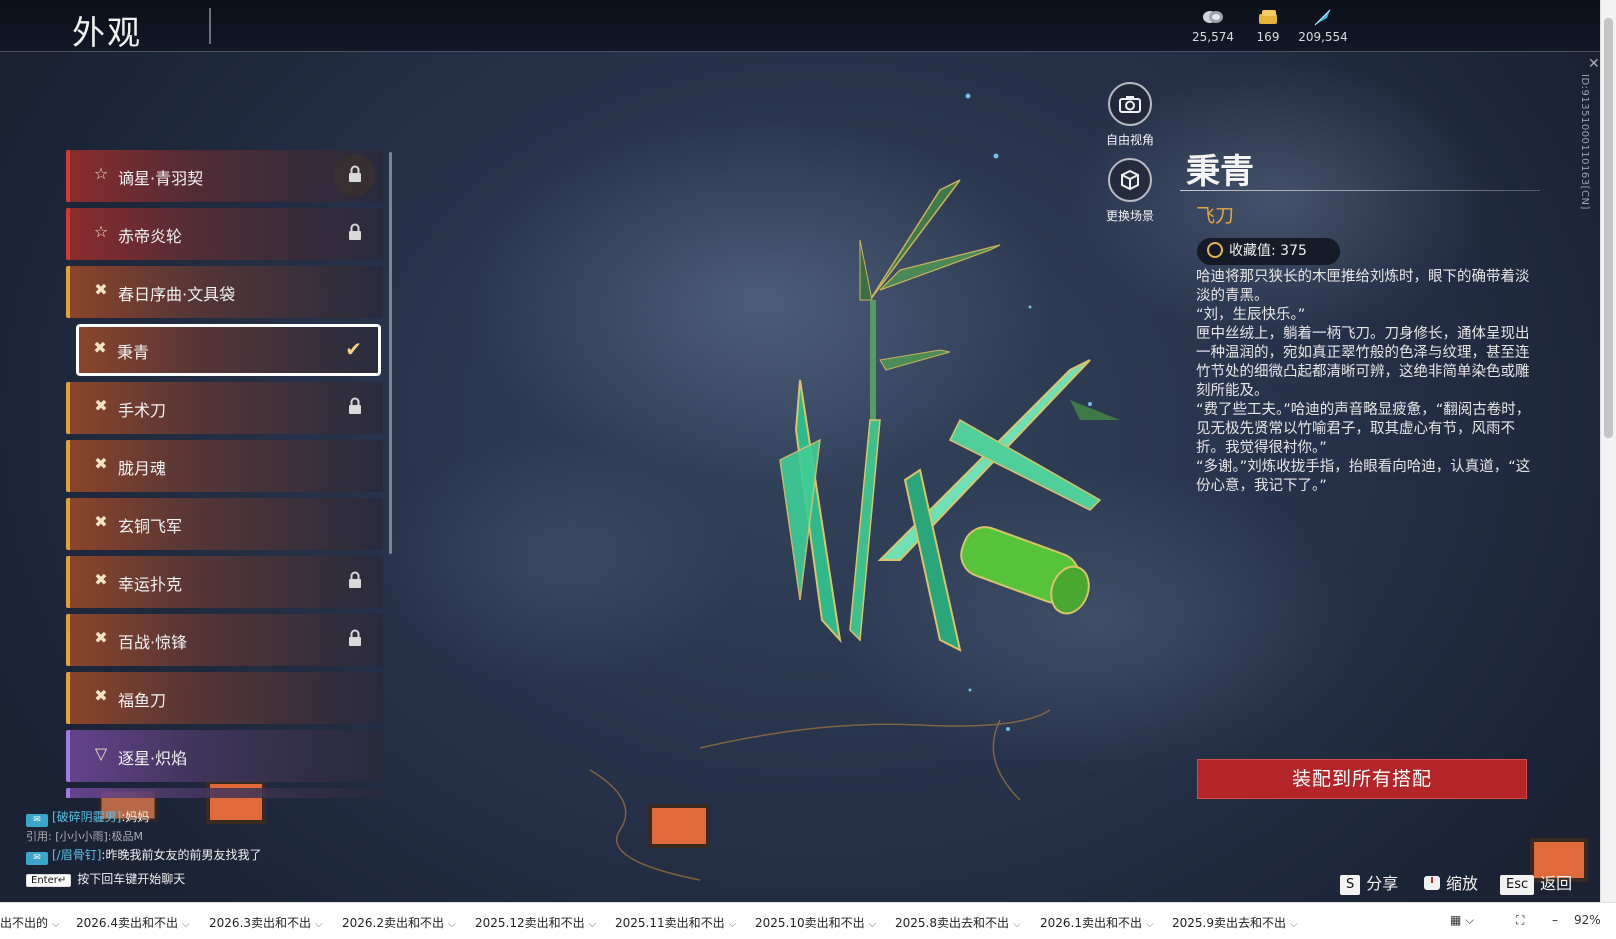 The width and height of the screenshot is (1616, 939). I want to click on chat-sender: [破碎阴霾男], so click(86, 817).